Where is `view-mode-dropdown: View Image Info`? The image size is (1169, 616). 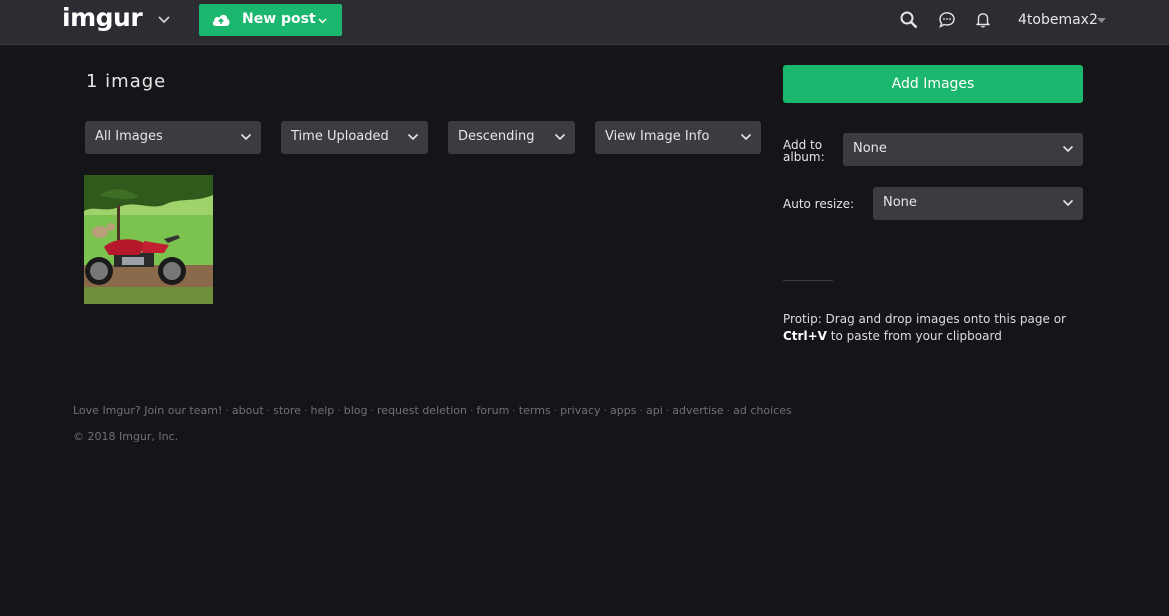 view-mode-dropdown: View Image Info is located at coordinates (678, 137).